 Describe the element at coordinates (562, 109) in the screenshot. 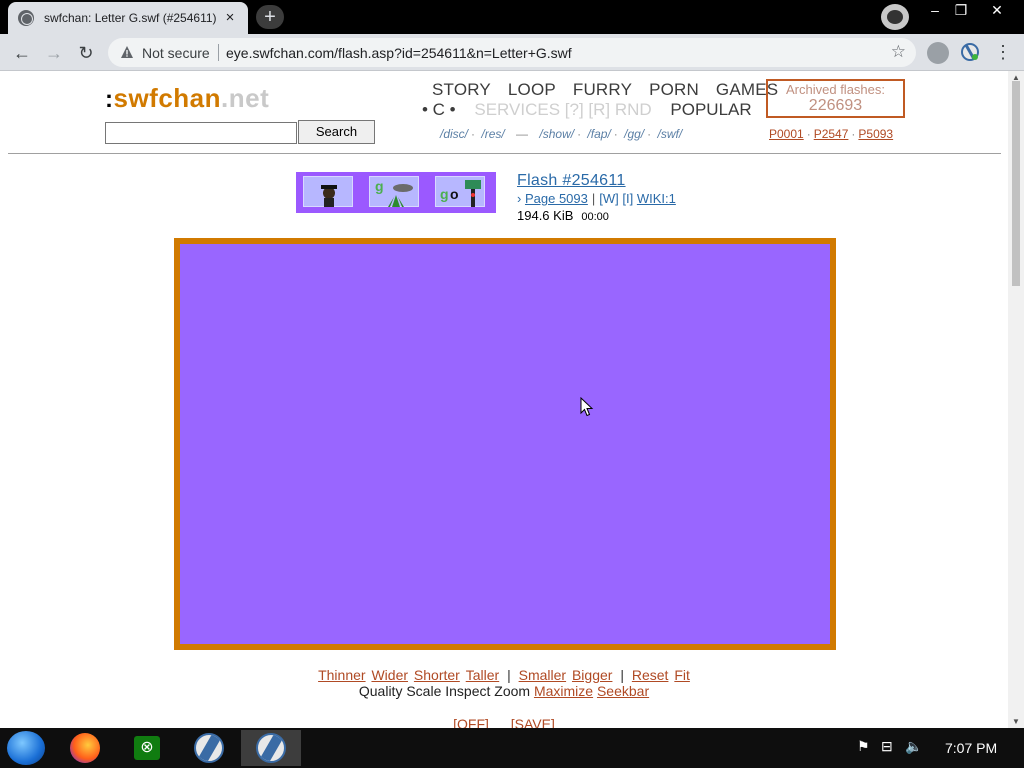

I see `nav-services: SERVICES [?] [R] RND` at that location.